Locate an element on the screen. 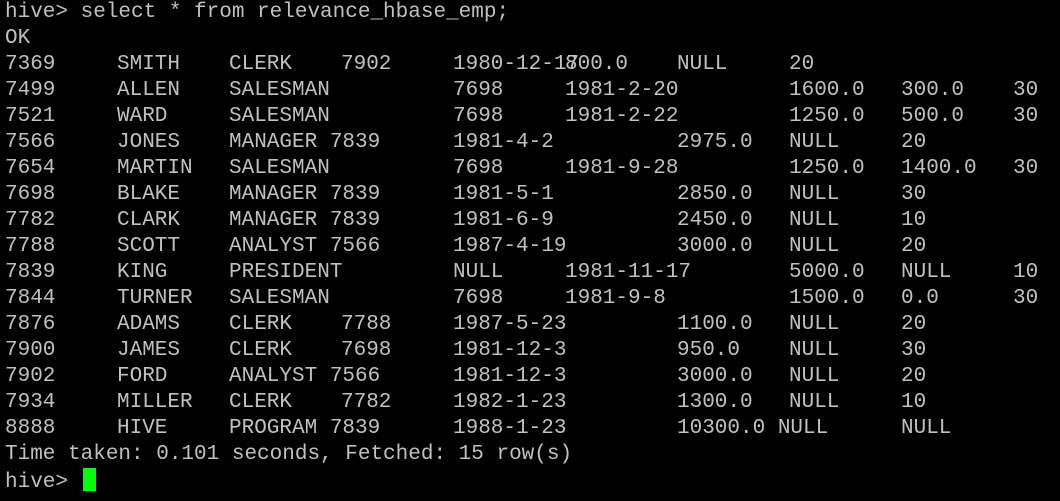 The width and height of the screenshot is (1060, 501). table-cell: PROGRAM 7839 is located at coordinates (305, 428).